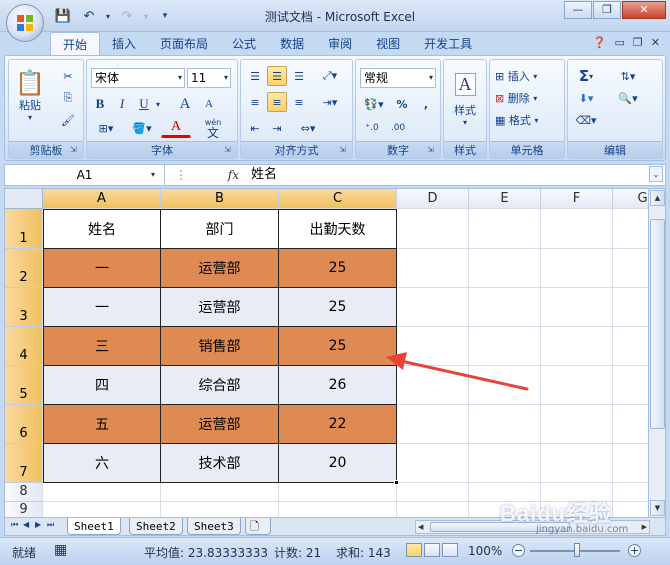  What do you see at coordinates (292, 44) in the screenshot?
I see `tab-data: 数据` at bounding box center [292, 44].